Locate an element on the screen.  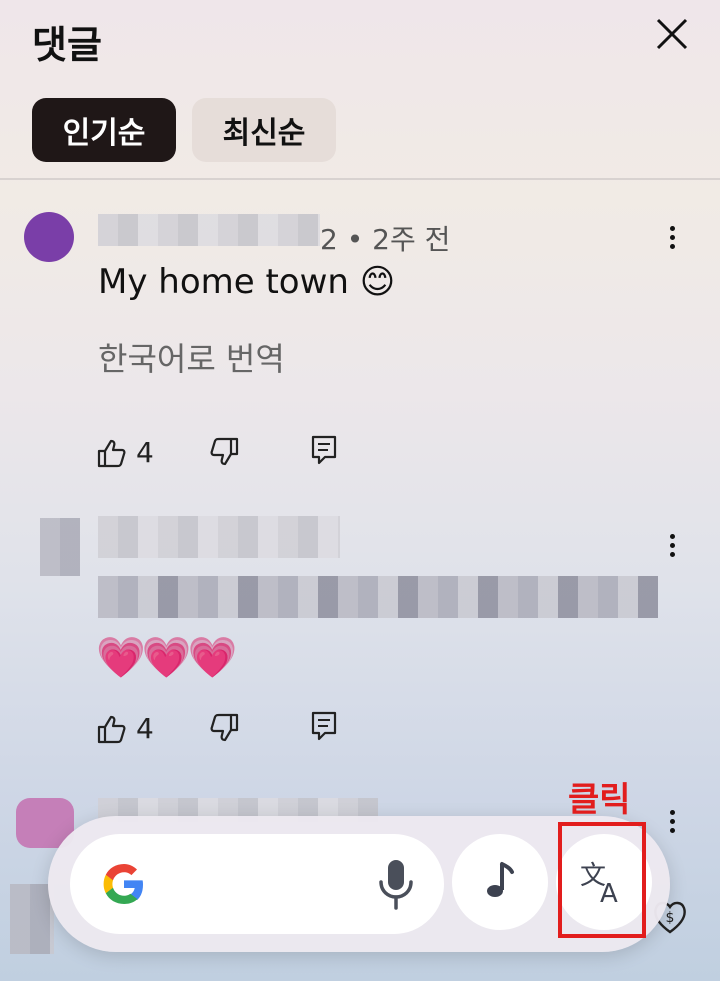
panel-title: 댓글 is located at coordinates (67, 45).